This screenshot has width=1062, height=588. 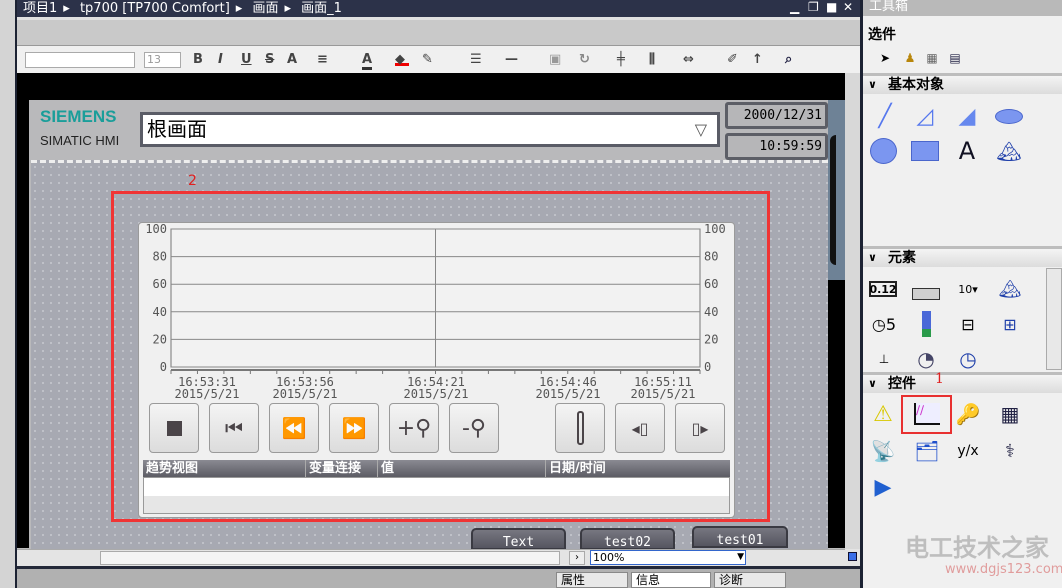 What do you see at coordinates (627, 539) in the screenshot?
I see `hmi-button-test02: test02` at bounding box center [627, 539].